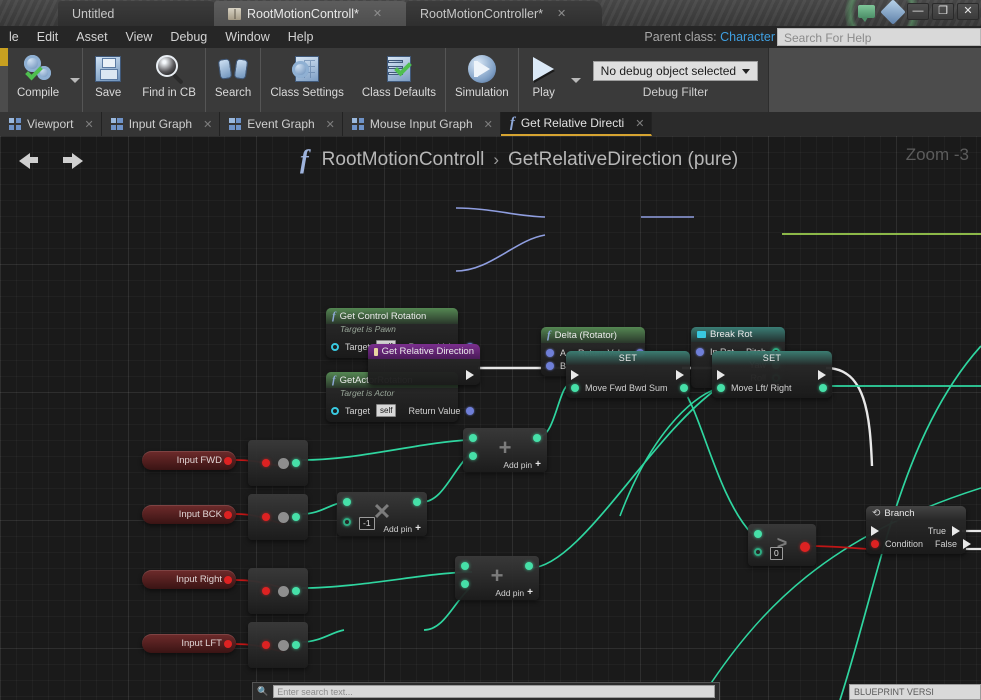  What do you see at coordinates (747, 37) in the screenshot?
I see `parent-class-value: Character` at bounding box center [747, 37].